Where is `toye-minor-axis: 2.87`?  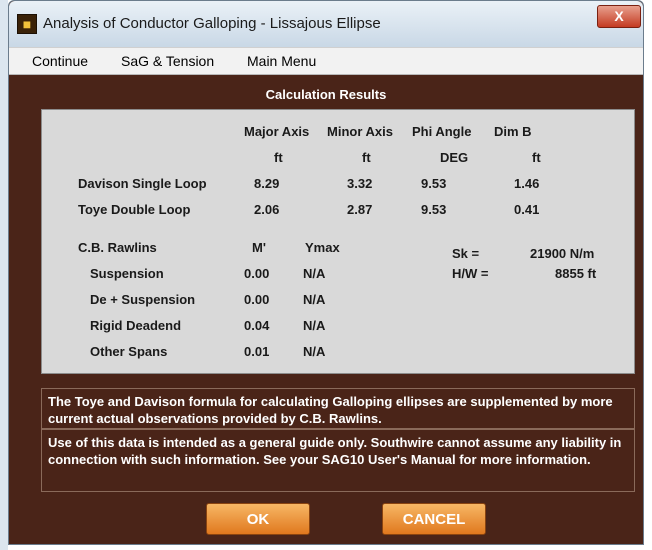
toye-minor-axis: 2.87 is located at coordinates (360, 209).